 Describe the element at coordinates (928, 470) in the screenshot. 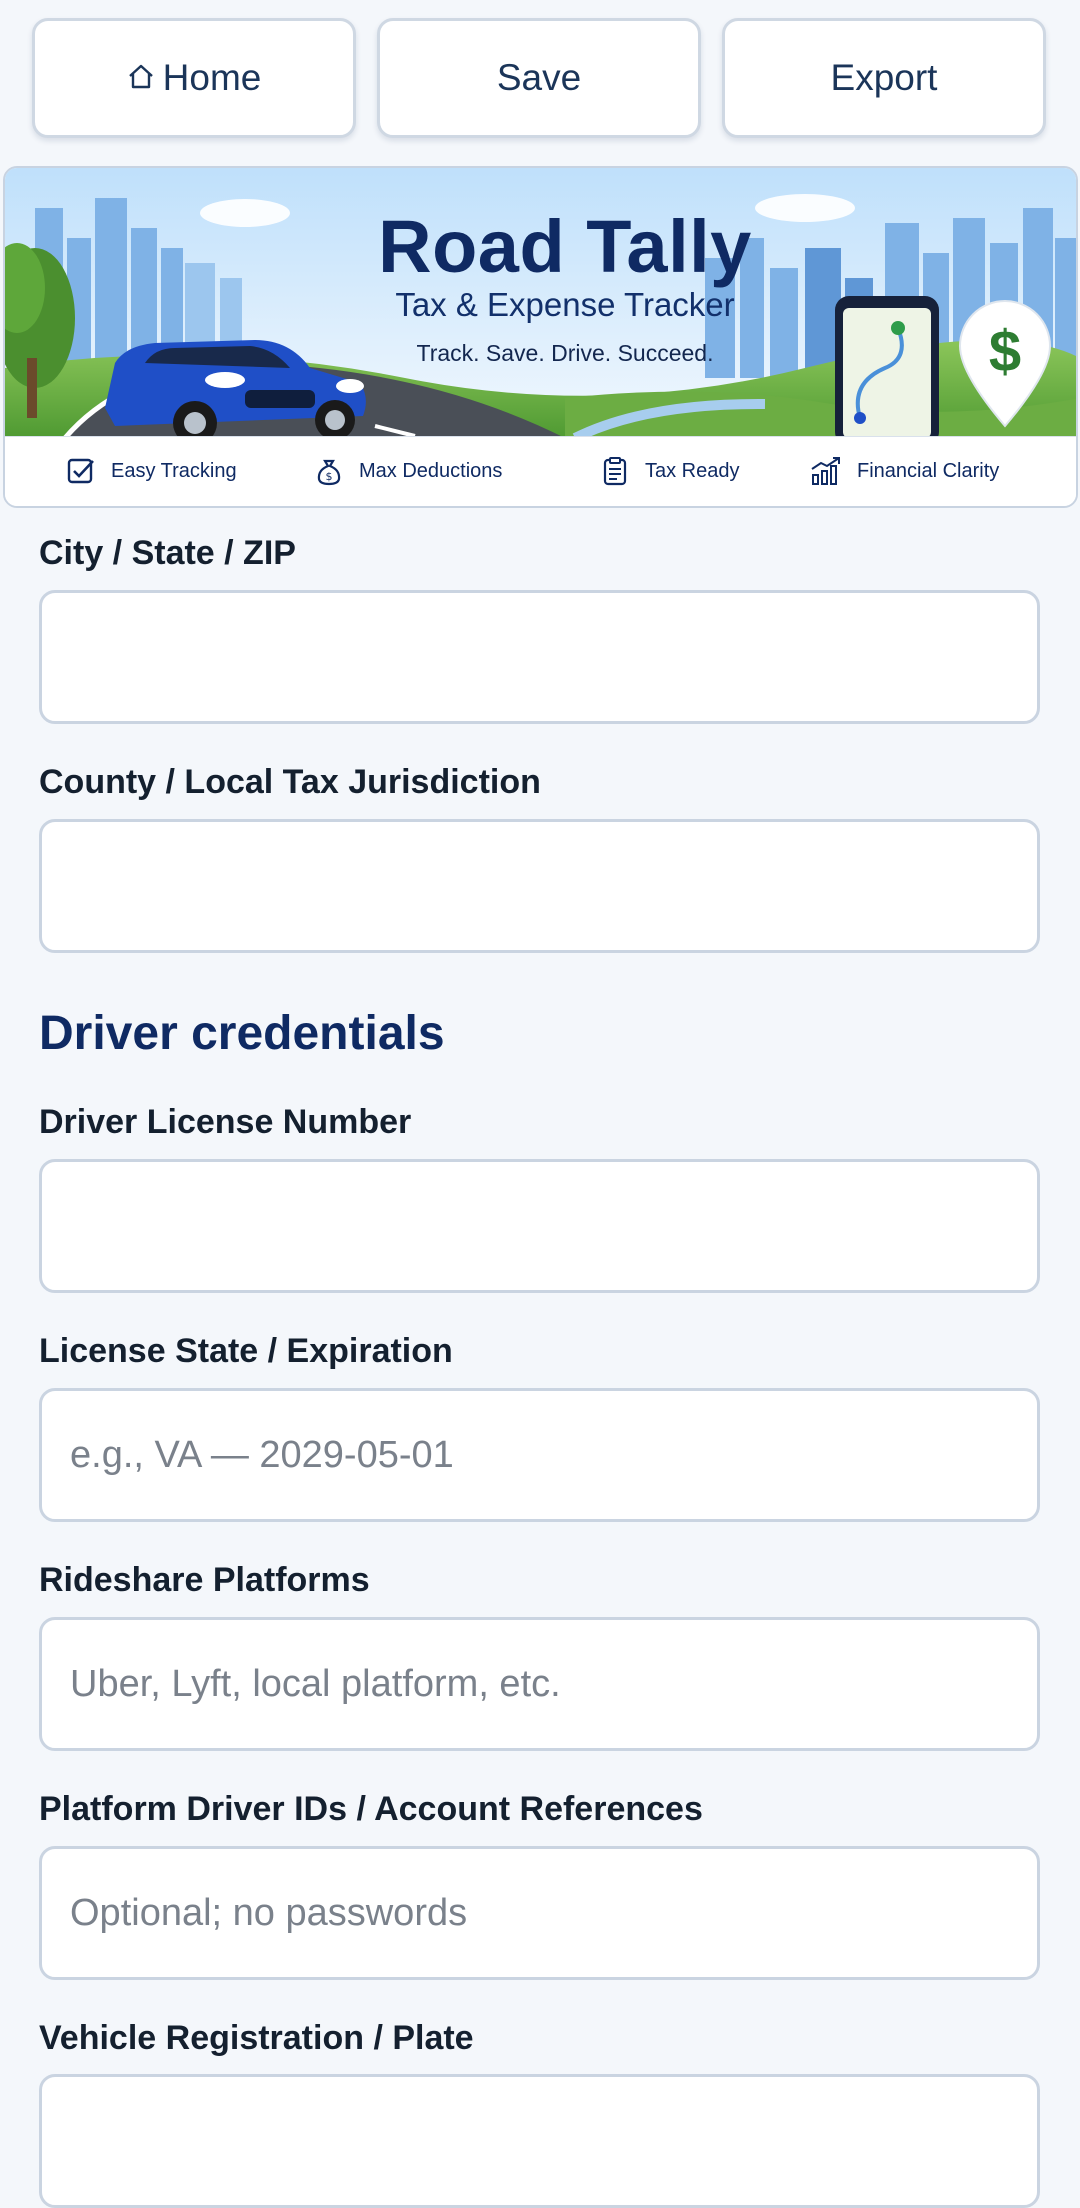

I see `feature-label: Financial Clarity` at that location.